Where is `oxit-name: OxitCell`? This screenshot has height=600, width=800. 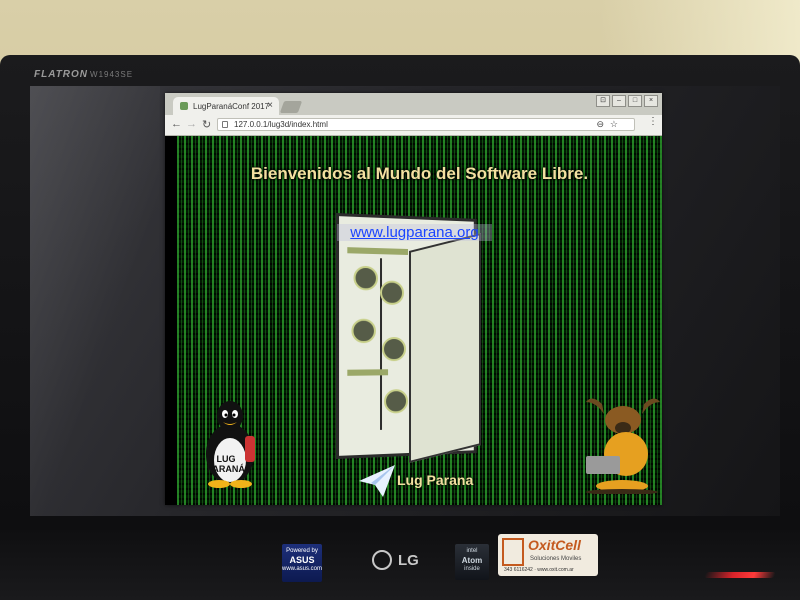
oxit-name: OxitCell is located at coordinates (554, 545).